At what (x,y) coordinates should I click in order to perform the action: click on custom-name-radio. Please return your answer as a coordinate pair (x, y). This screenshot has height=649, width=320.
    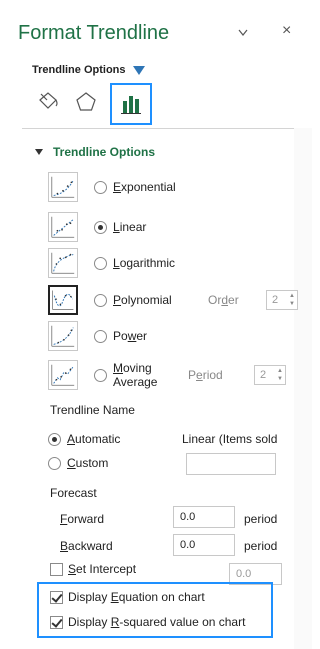
    Looking at the image, I should click on (54, 463).